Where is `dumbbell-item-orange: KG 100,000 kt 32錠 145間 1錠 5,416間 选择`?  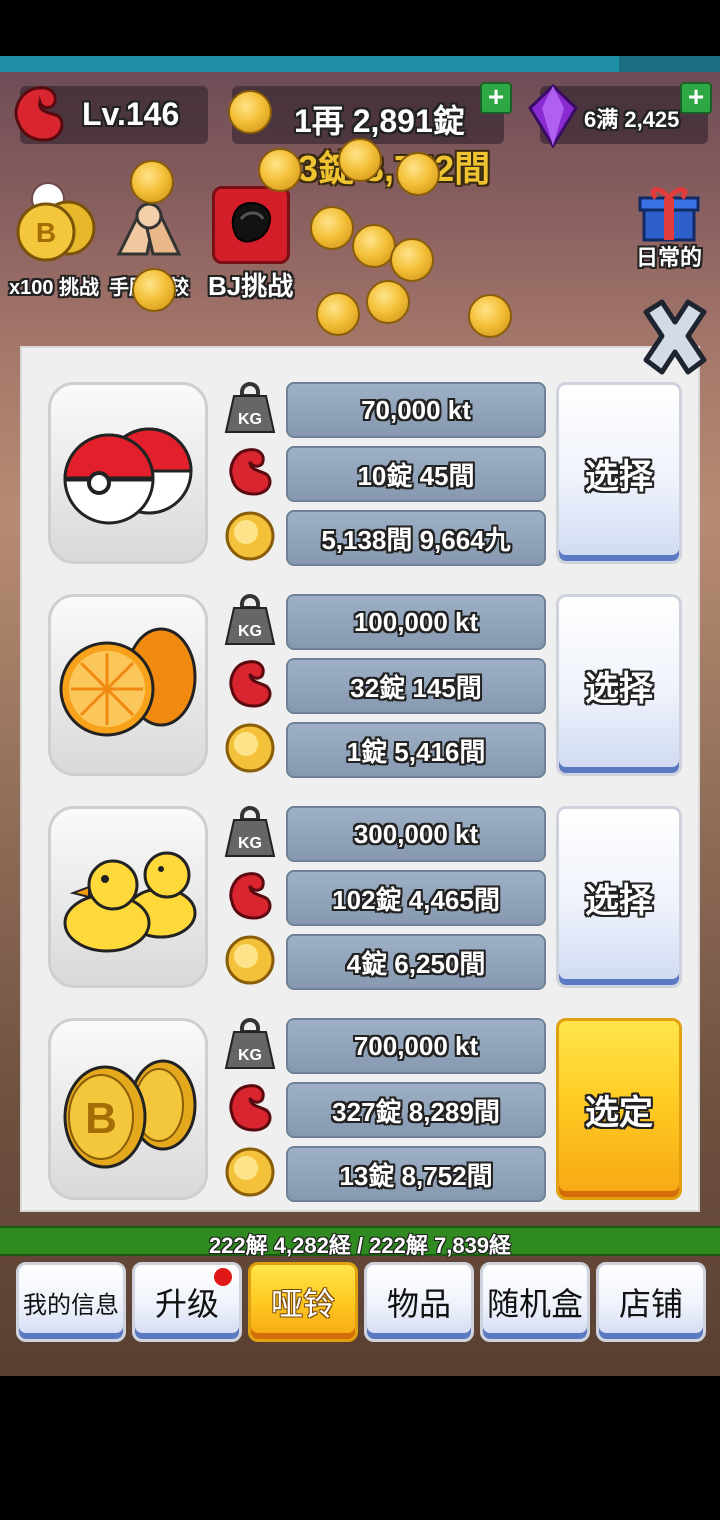
dumbbell-item-orange: KG 100,000 kt 32錠 145間 1錠 5,416間 选择 is located at coordinates (368, 689).